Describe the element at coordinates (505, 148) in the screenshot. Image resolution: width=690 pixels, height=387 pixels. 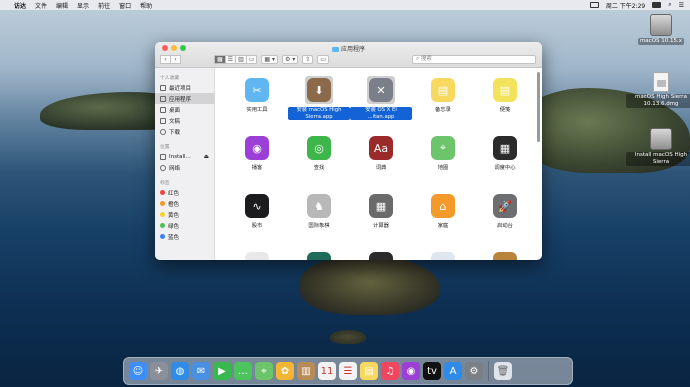
I see `mission-control-icon: ▦` at that location.